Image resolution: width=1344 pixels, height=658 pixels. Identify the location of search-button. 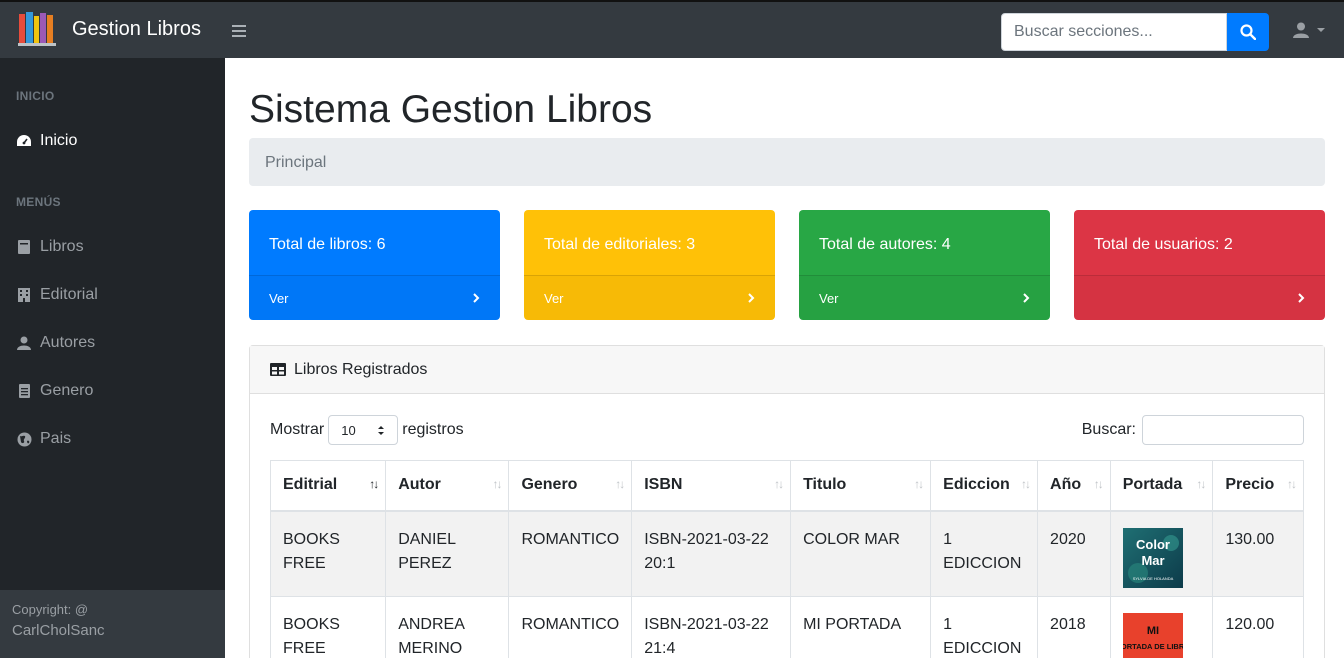
(1248, 32).